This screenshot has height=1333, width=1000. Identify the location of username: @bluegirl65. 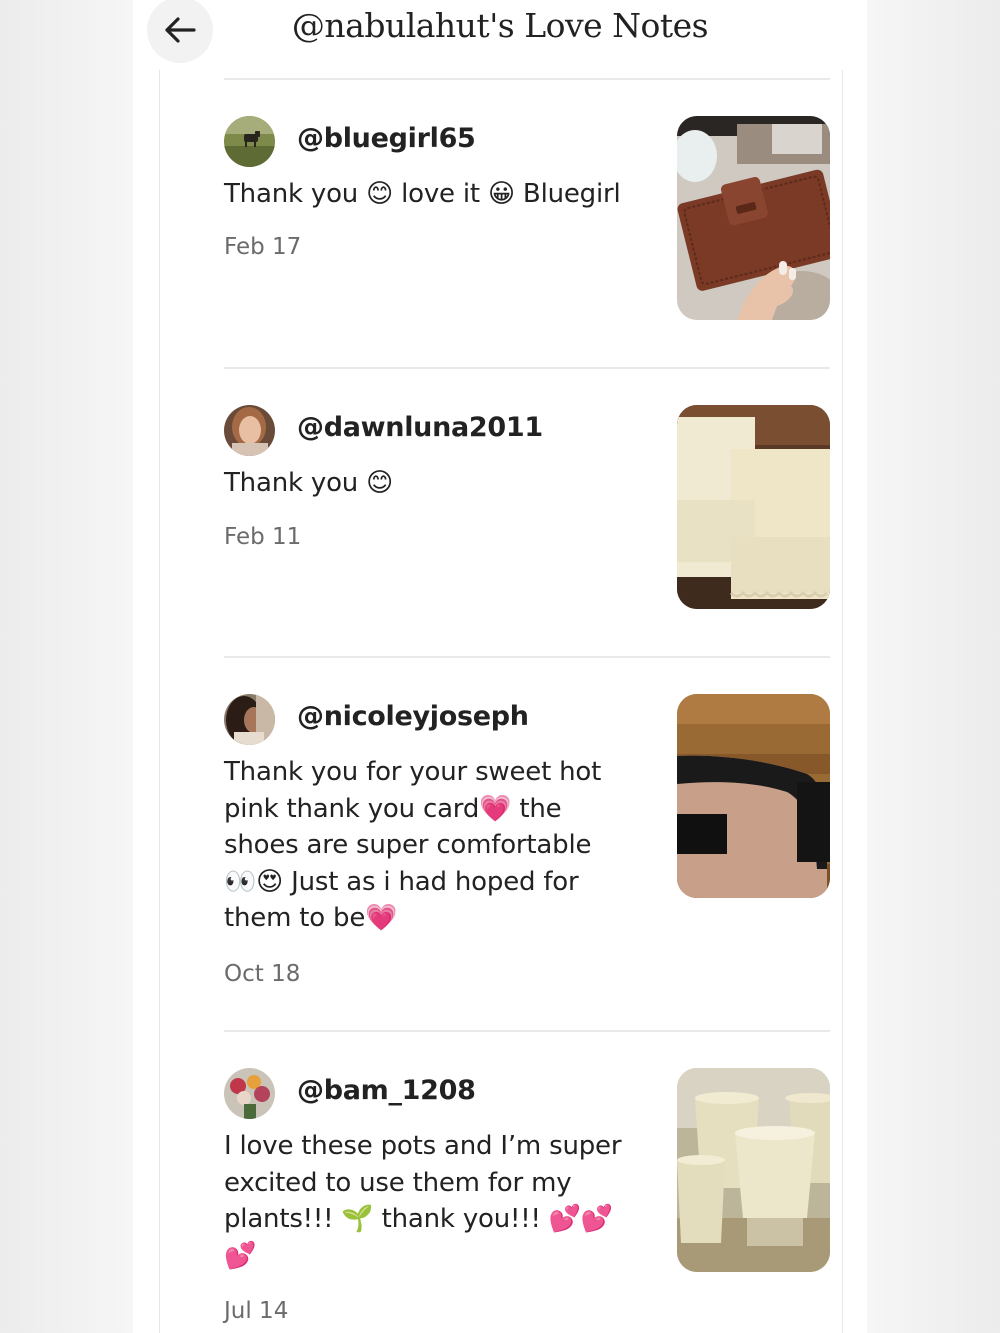
(386, 138).